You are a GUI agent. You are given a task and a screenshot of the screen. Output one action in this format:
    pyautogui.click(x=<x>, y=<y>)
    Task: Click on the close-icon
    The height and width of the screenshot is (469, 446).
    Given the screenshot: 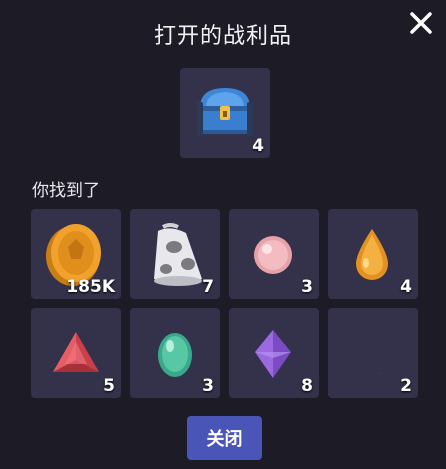 What is the action you would take?
    pyautogui.click(x=421, y=23)
    